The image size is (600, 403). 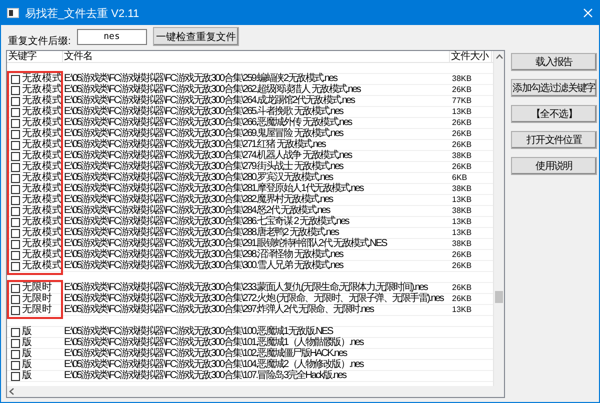 What do you see at coordinates (499, 56) in the screenshot?
I see `scroll-up-icon` at bounding box center [499, 56].